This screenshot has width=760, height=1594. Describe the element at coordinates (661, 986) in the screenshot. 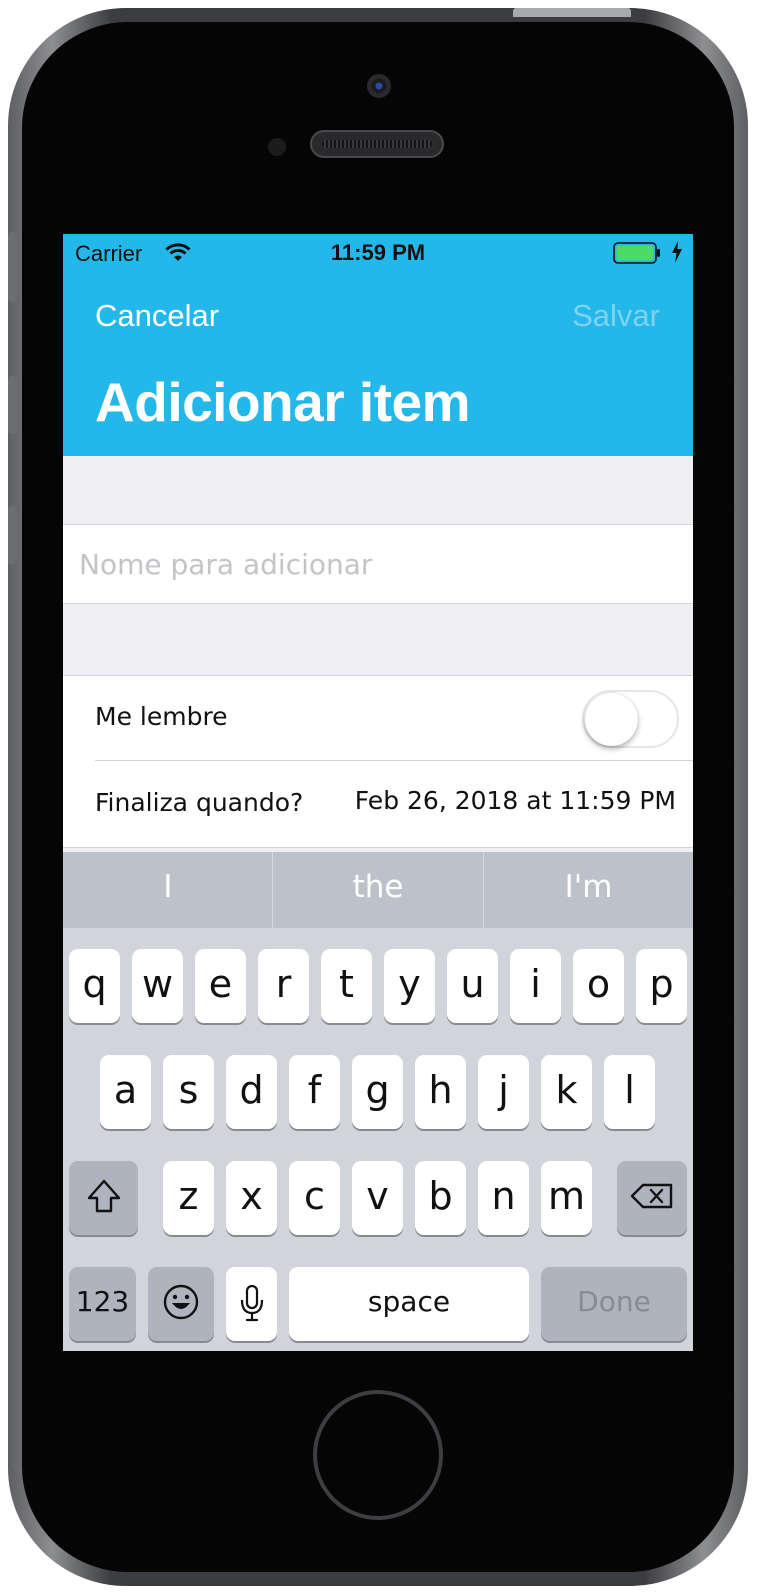

I see `key-p: p` at that location.